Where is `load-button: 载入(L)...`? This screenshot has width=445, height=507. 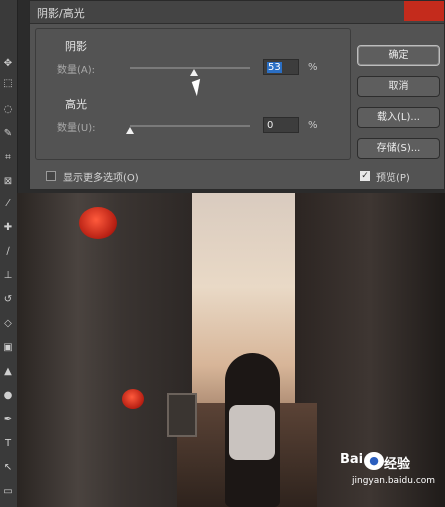 load-button: 载入(L)... is located at coordinates (398, 117).